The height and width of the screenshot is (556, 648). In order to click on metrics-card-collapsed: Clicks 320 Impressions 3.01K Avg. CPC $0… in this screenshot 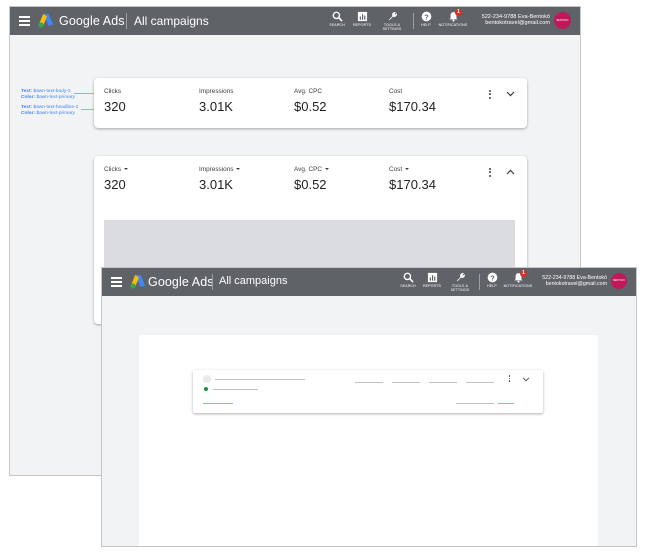, I will do `click(310, 103)`.